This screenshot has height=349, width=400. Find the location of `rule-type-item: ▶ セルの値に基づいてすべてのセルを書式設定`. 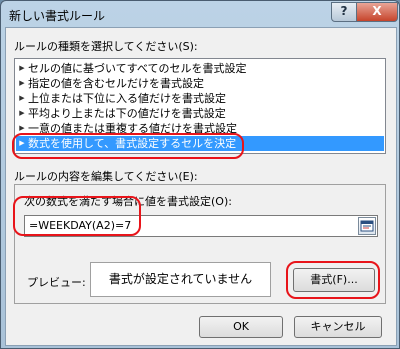

rule-type-item: ▶ セルの値に基づいてすべてのセルを書式設定 is located at coordinates (200, 68).